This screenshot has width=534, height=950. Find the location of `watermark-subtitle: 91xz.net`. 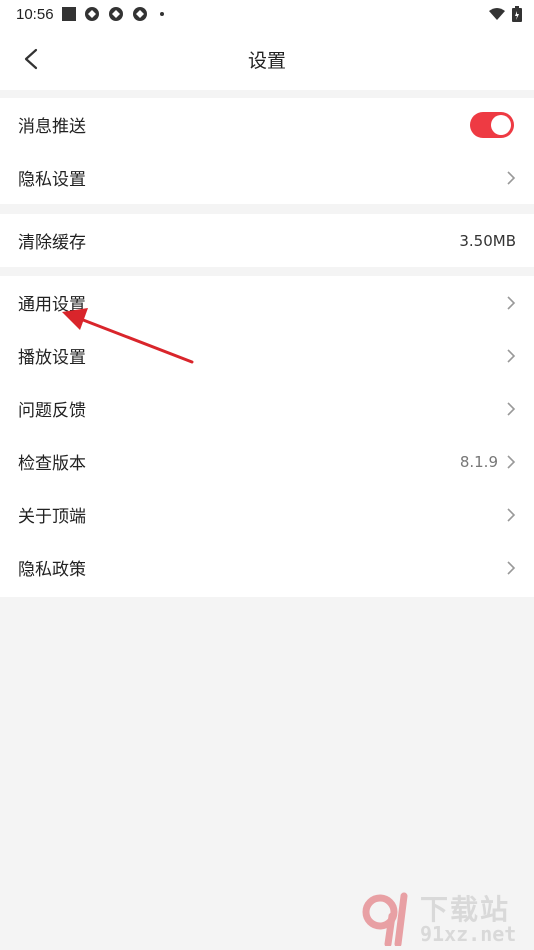

watermark-subtitle: 91xz.net is located at coordinates (468, 934).